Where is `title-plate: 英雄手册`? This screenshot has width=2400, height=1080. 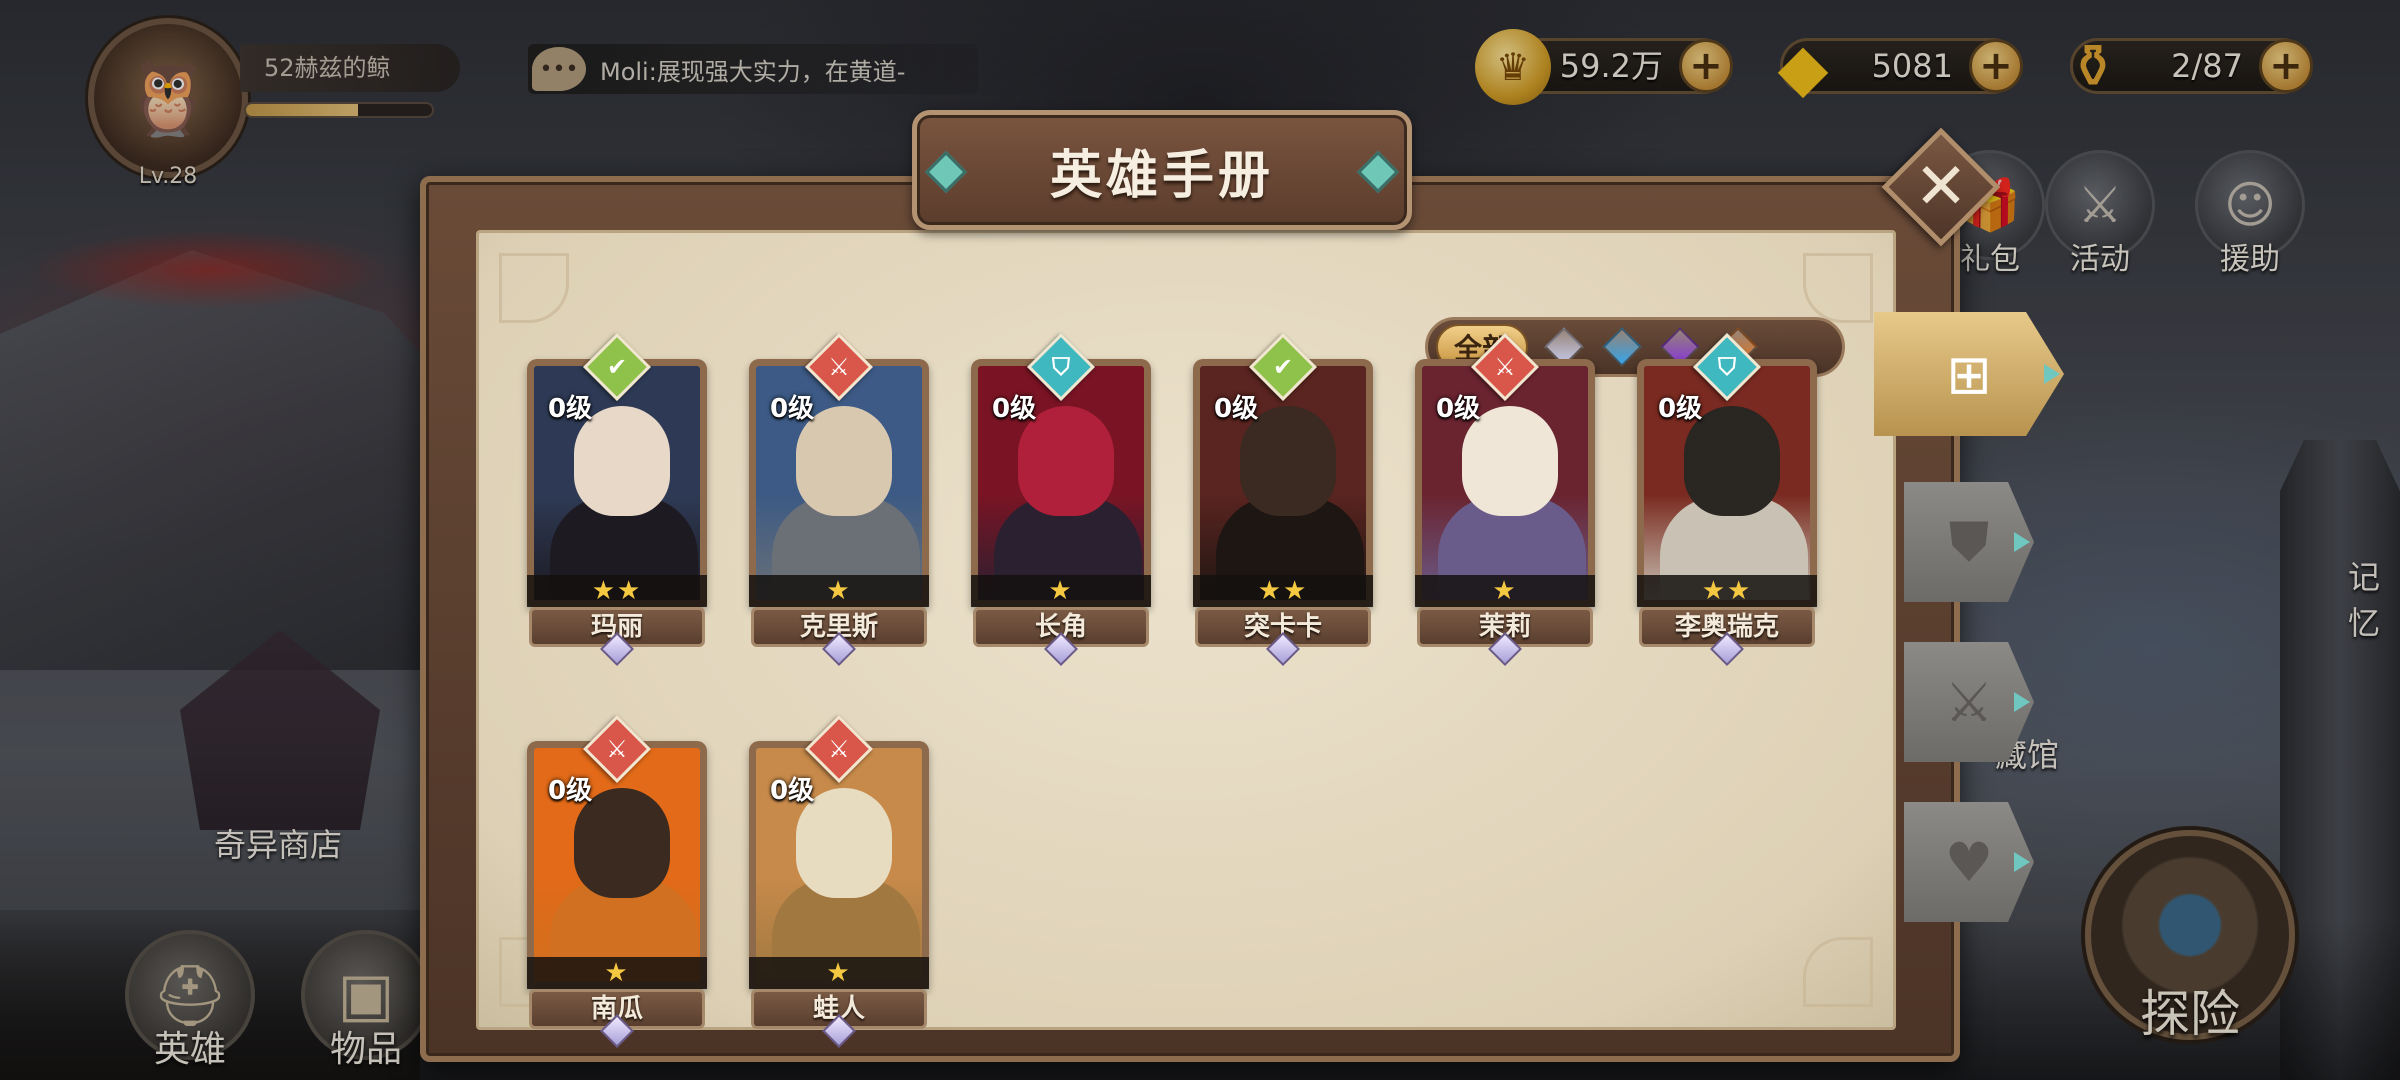 title-plate: 英雄手册 is located at coordinates (1162, 170).